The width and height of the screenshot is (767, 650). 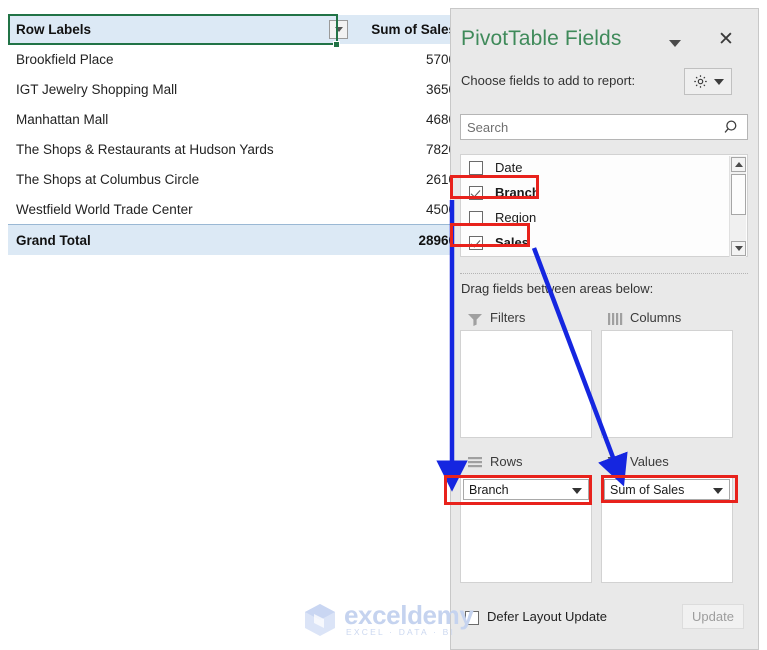 What do you see at coordinates (407, 59) in the screenshot?
I see `row-value: 5700` at bounding box center [407, 59].